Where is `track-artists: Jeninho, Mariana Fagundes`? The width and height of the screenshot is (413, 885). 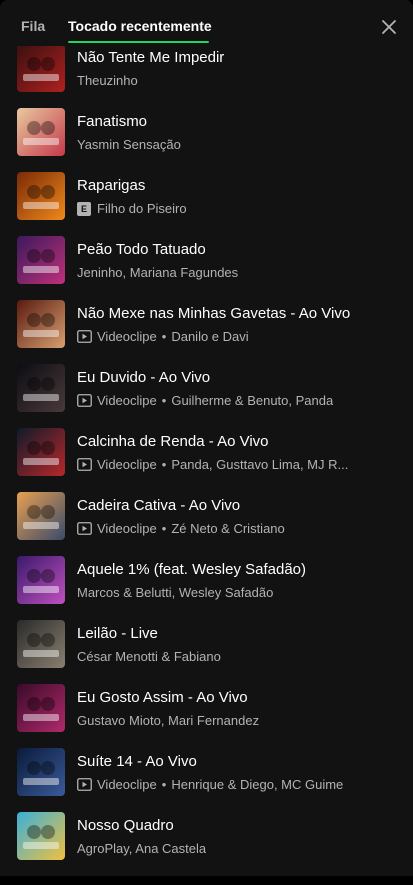
track-artists: Jeninho, Mariana Fagundes is located at coordinates (157, 272).